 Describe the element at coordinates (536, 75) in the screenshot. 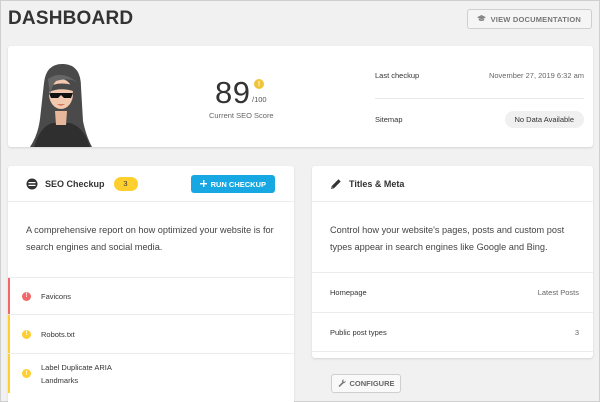

I see `last-checkup-value: November 27, 2019 6:32 am` at that location.